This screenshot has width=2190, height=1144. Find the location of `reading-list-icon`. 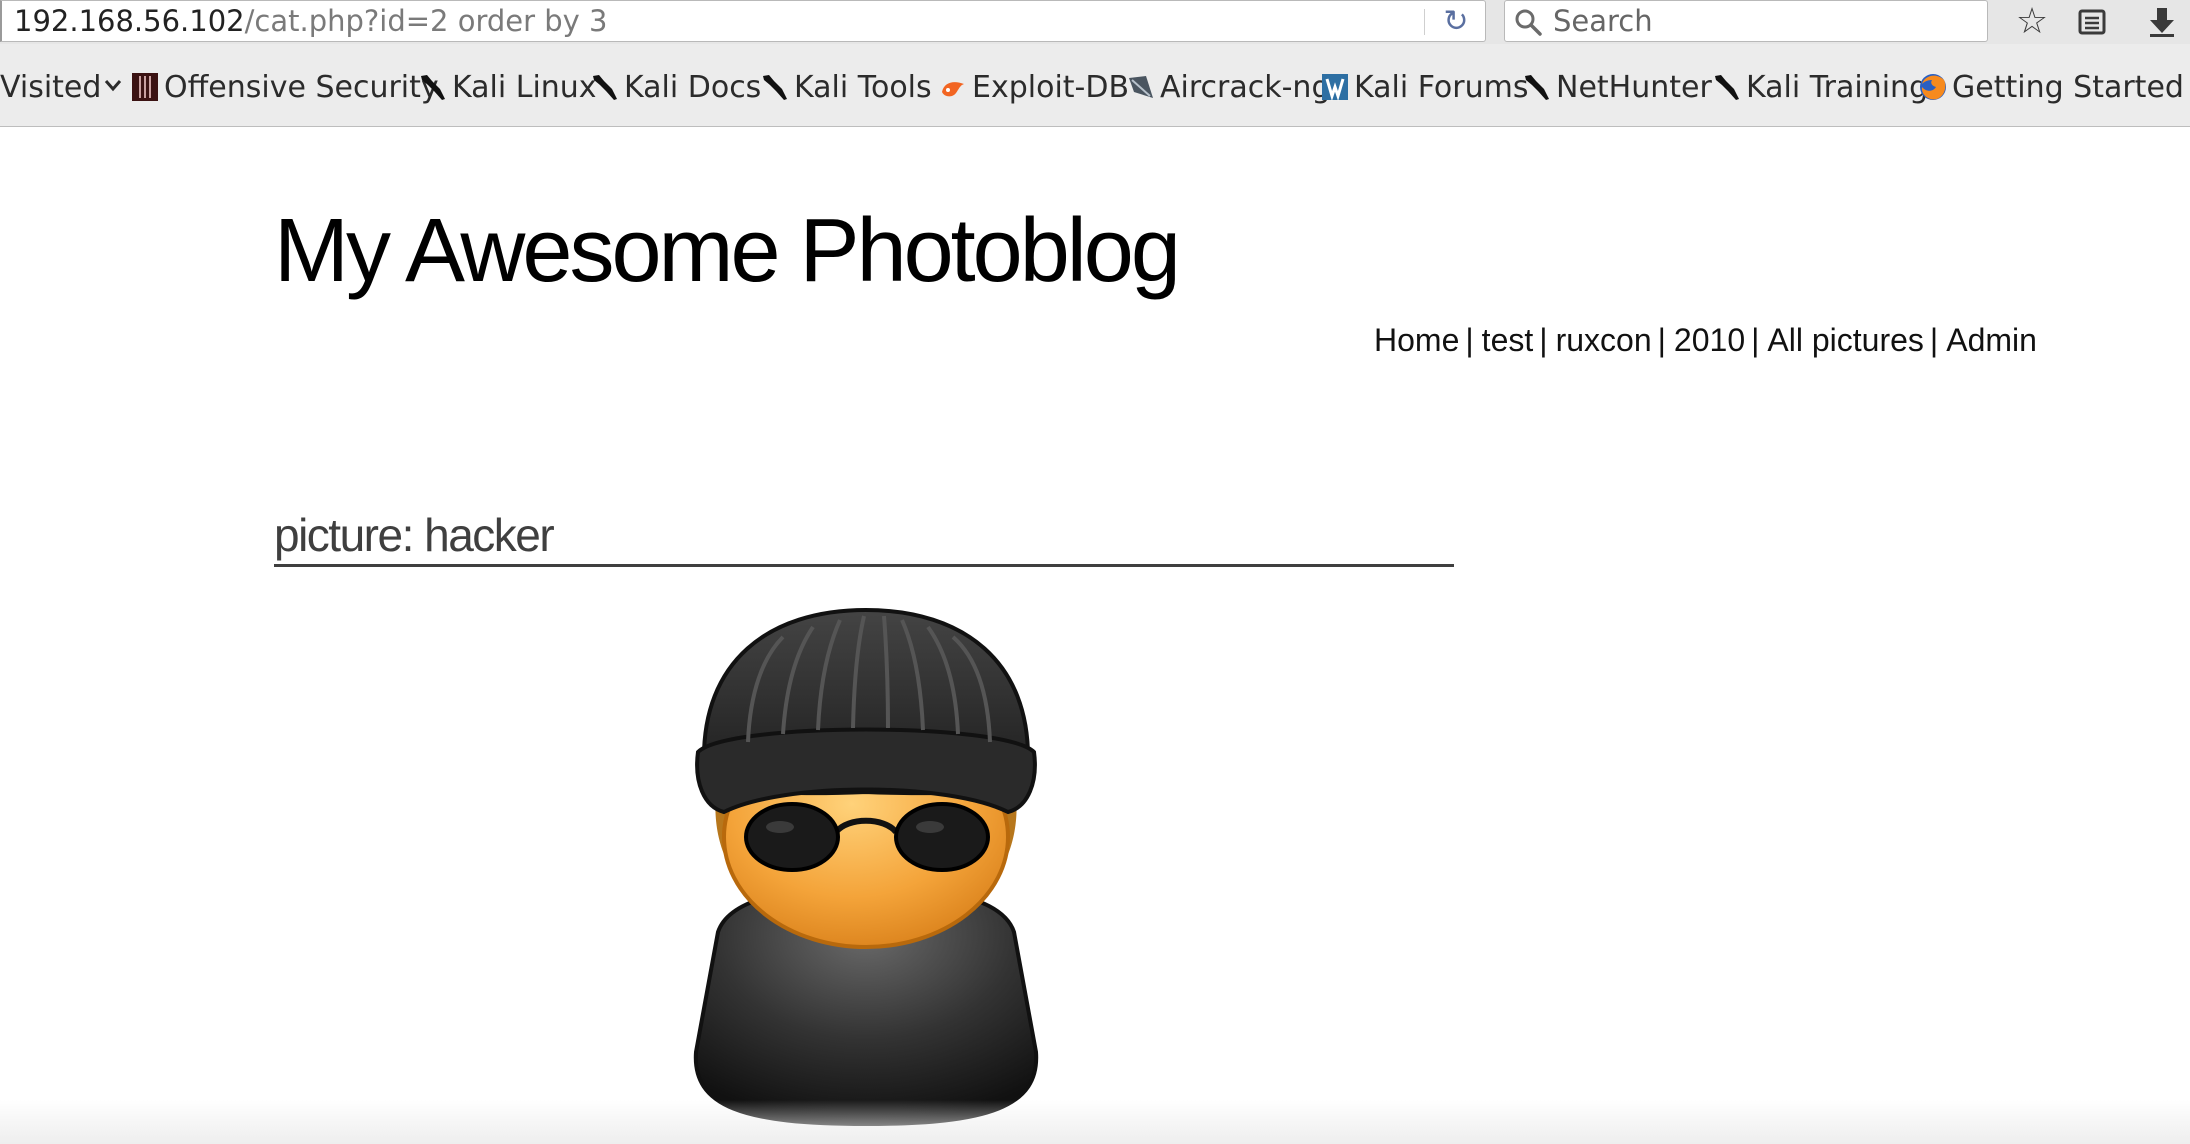

reading-list-icon is located at coordinates (2092, 22).